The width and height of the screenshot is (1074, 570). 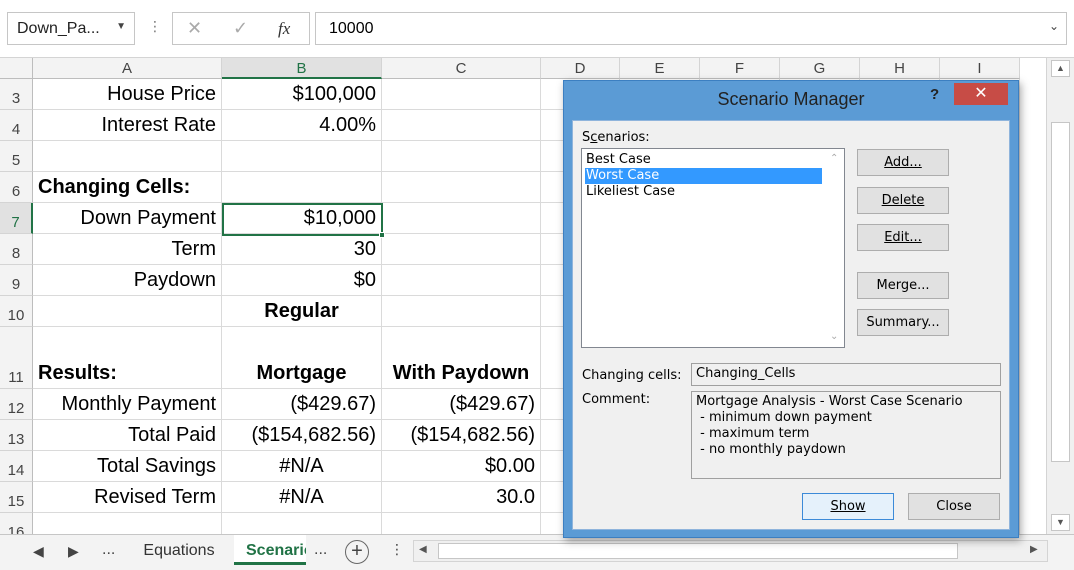 What do you see at coordinates (903, 200) in the screenshot?
I see `delete-button: Delete` at bounding box center [903, 200].